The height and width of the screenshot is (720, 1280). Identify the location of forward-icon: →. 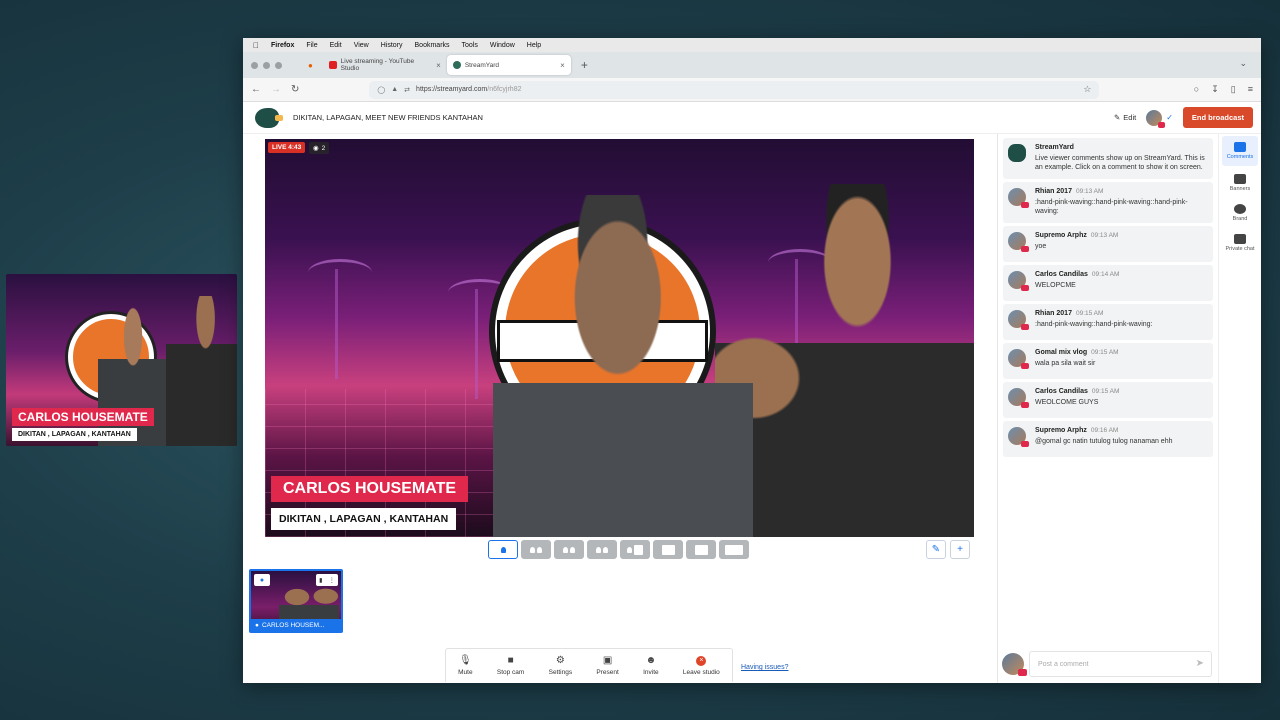
(276, 89).